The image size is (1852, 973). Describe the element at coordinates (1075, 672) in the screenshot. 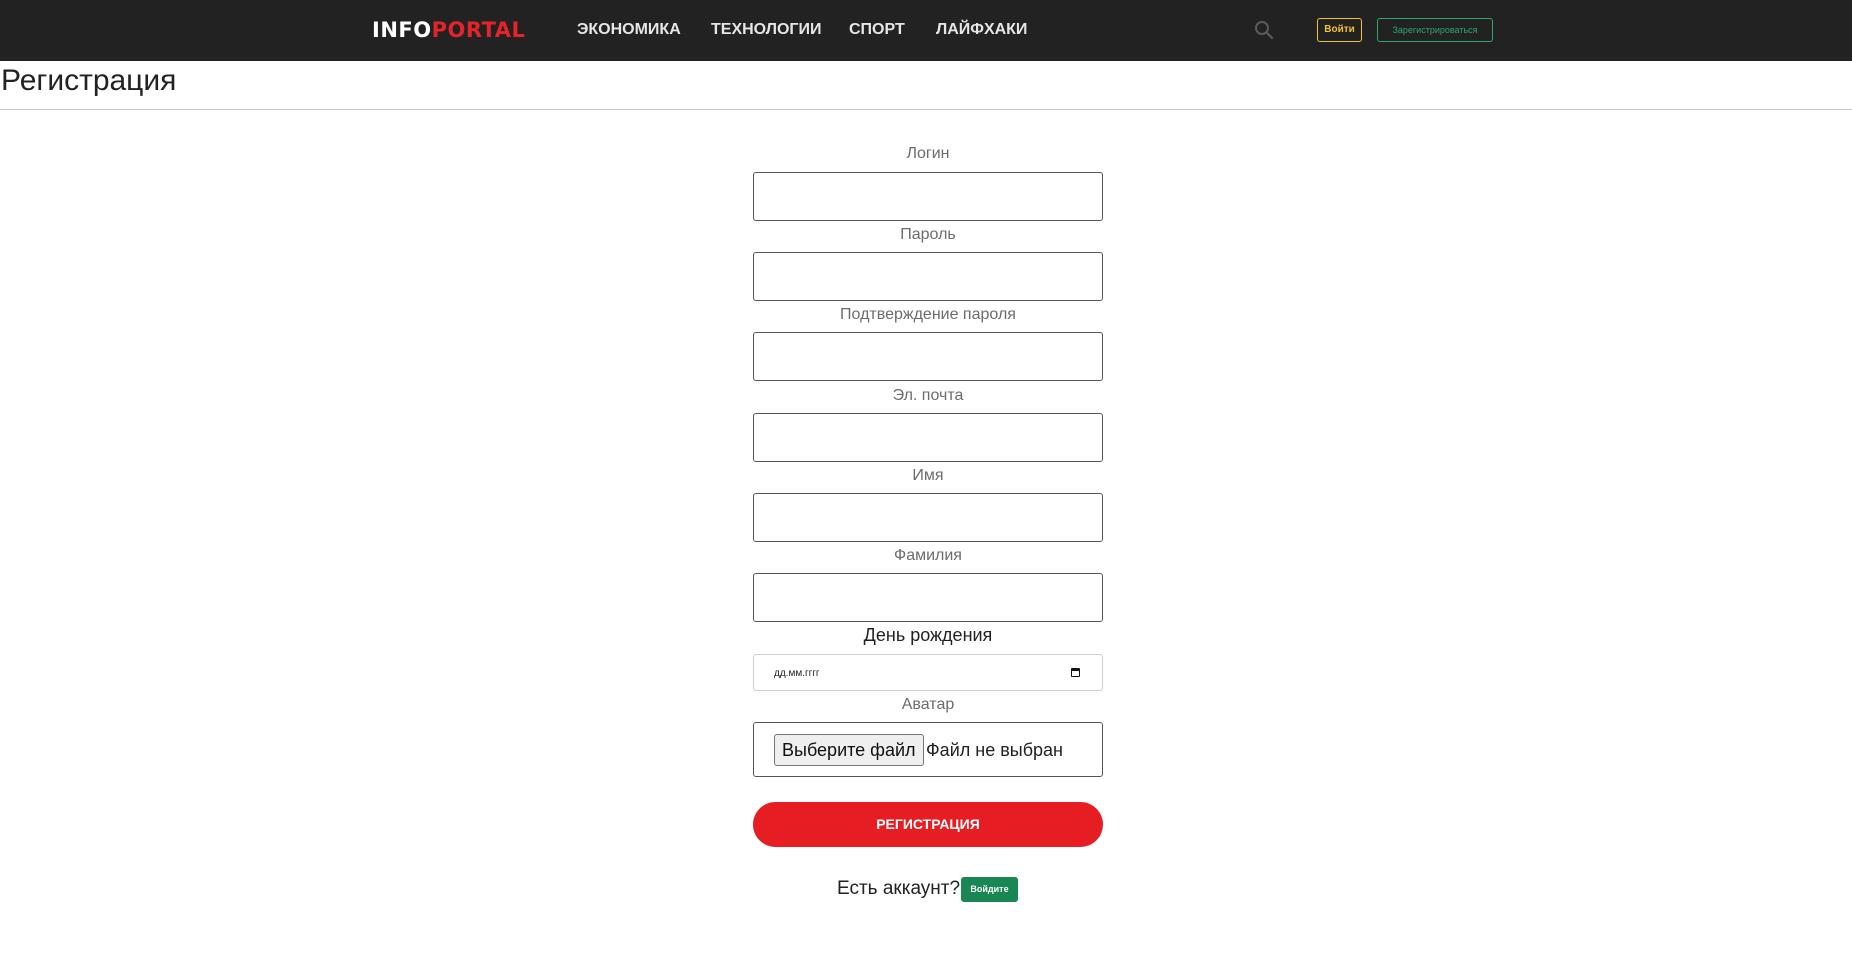

I see `calendar-icon` at that location.